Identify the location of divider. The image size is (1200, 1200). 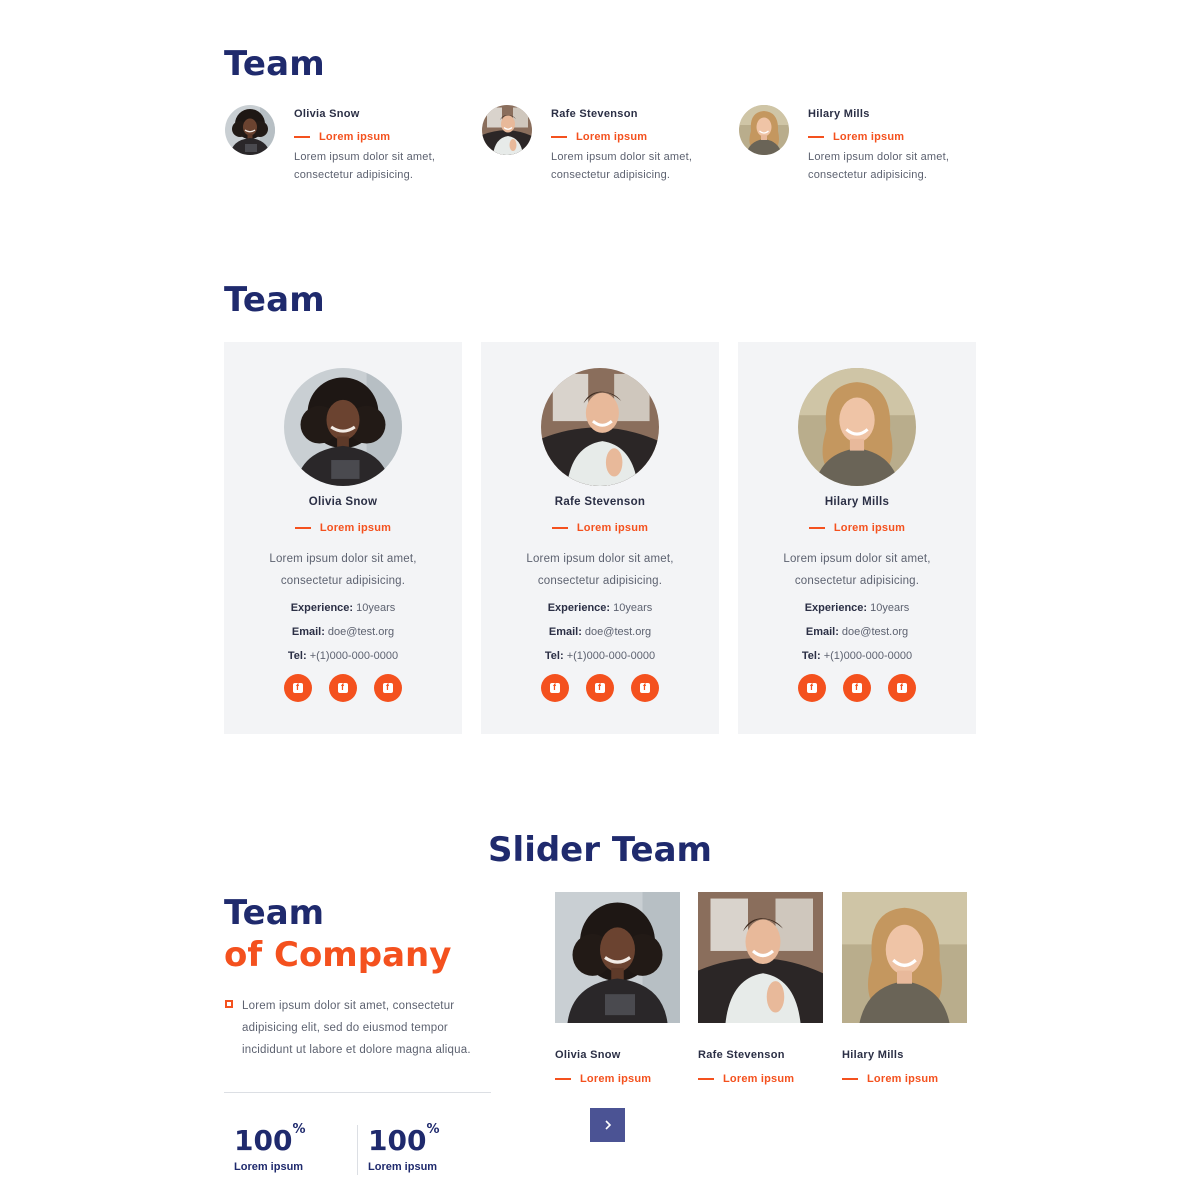
(357, 1092).